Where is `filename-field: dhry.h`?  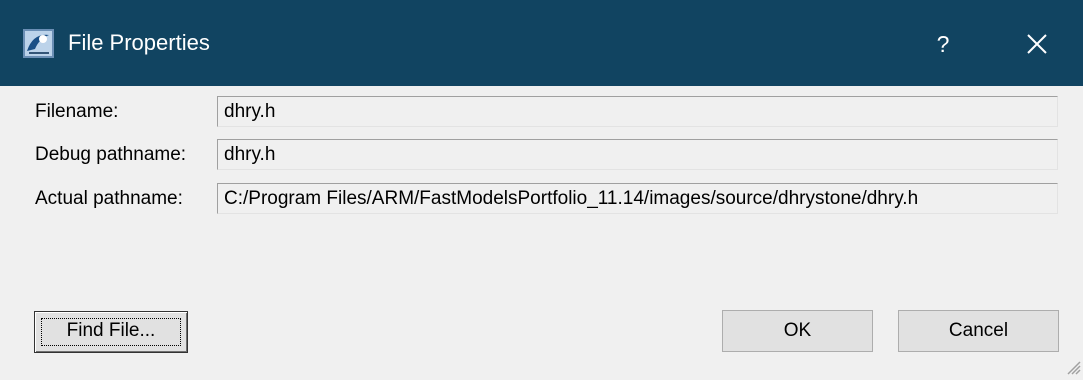 filename-field: dhry.h is located at coordinates (637, 111).